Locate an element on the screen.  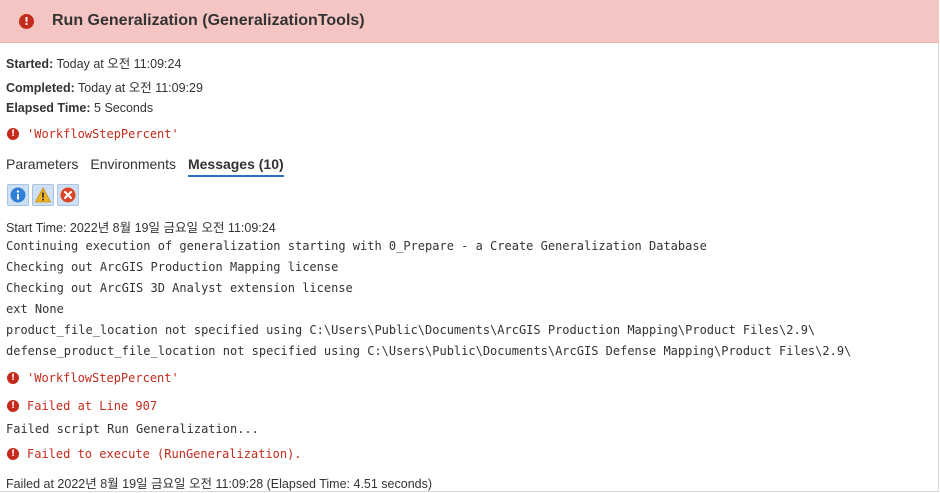
error-icon is located at coordinates (68, 195).